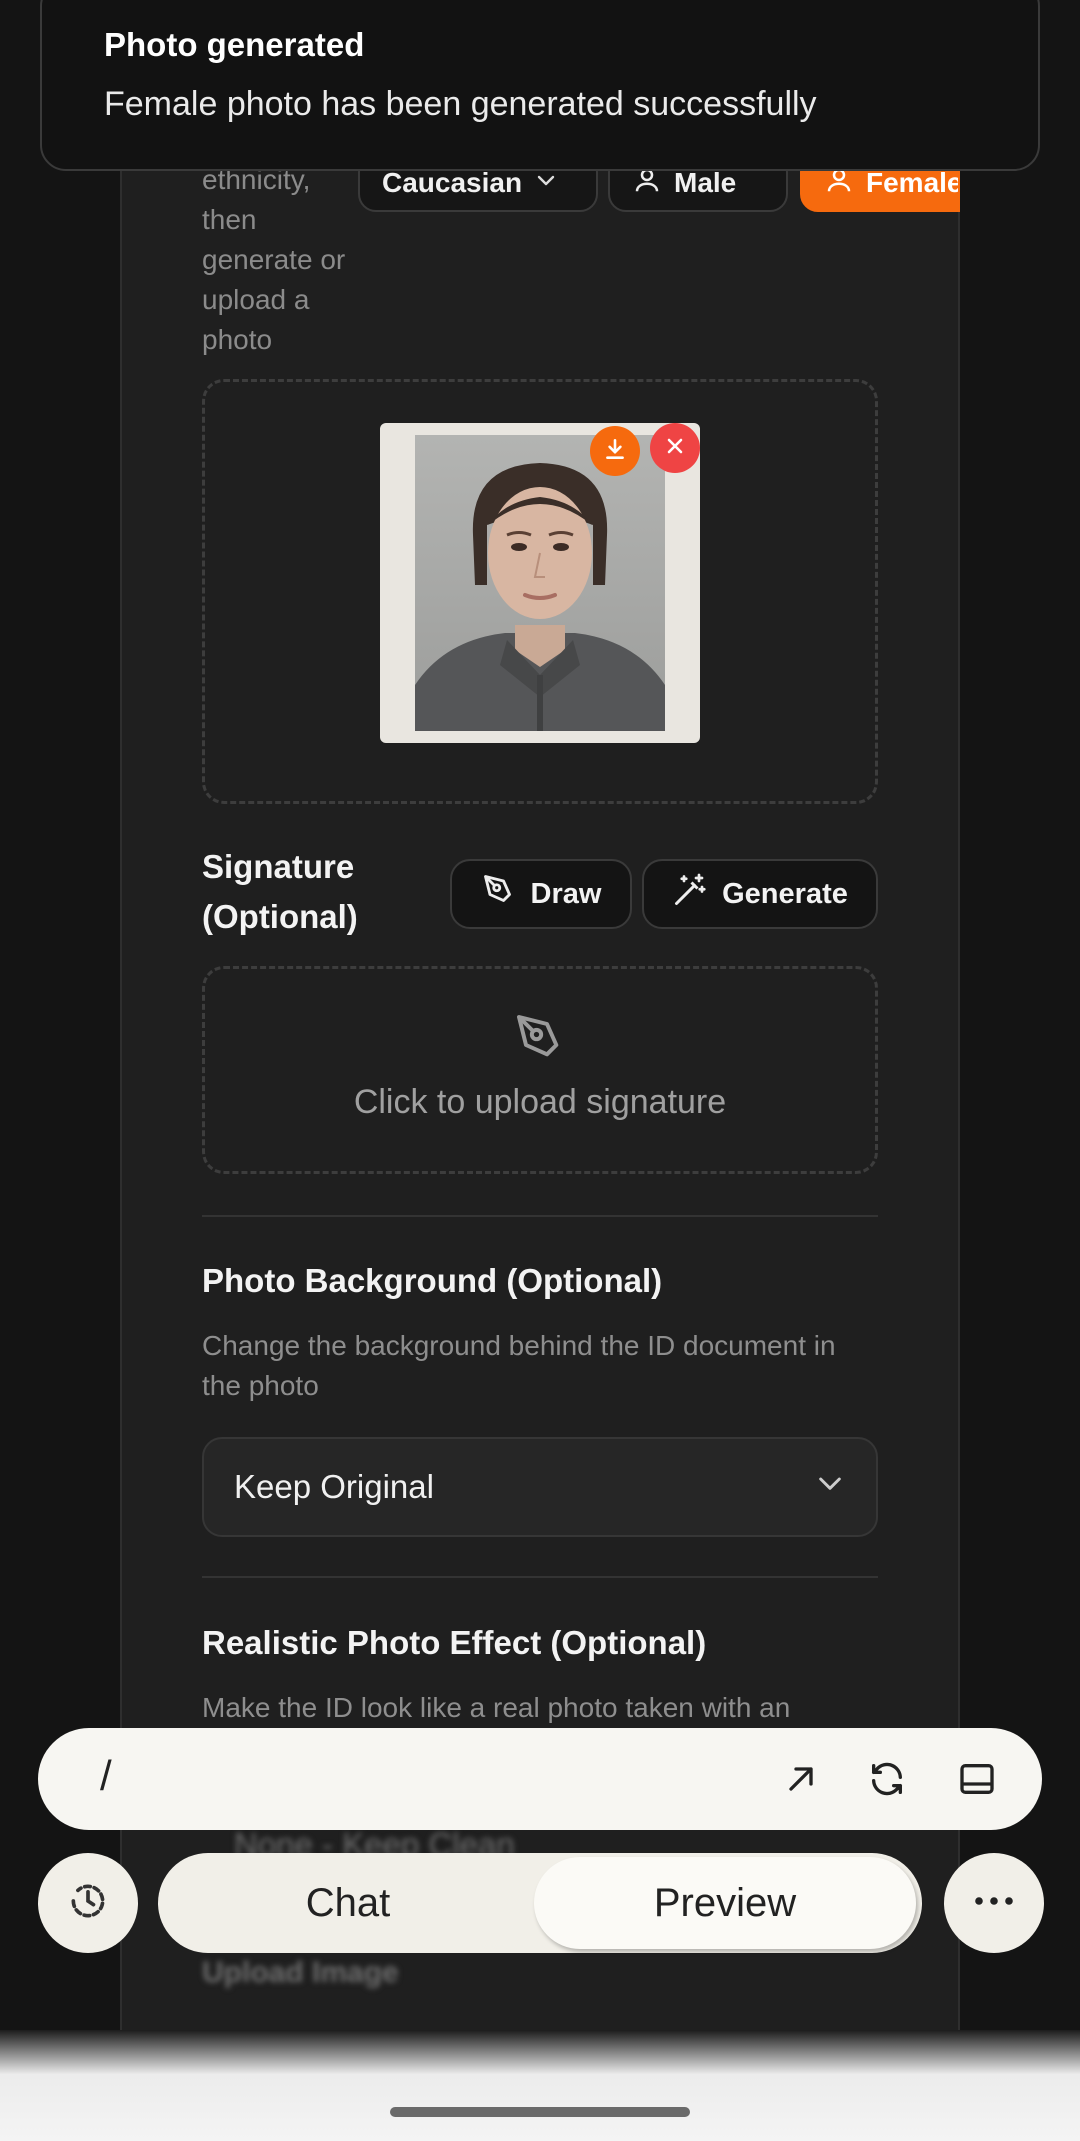  I want to click on background-select: Keep Original, so click(540, 1487).